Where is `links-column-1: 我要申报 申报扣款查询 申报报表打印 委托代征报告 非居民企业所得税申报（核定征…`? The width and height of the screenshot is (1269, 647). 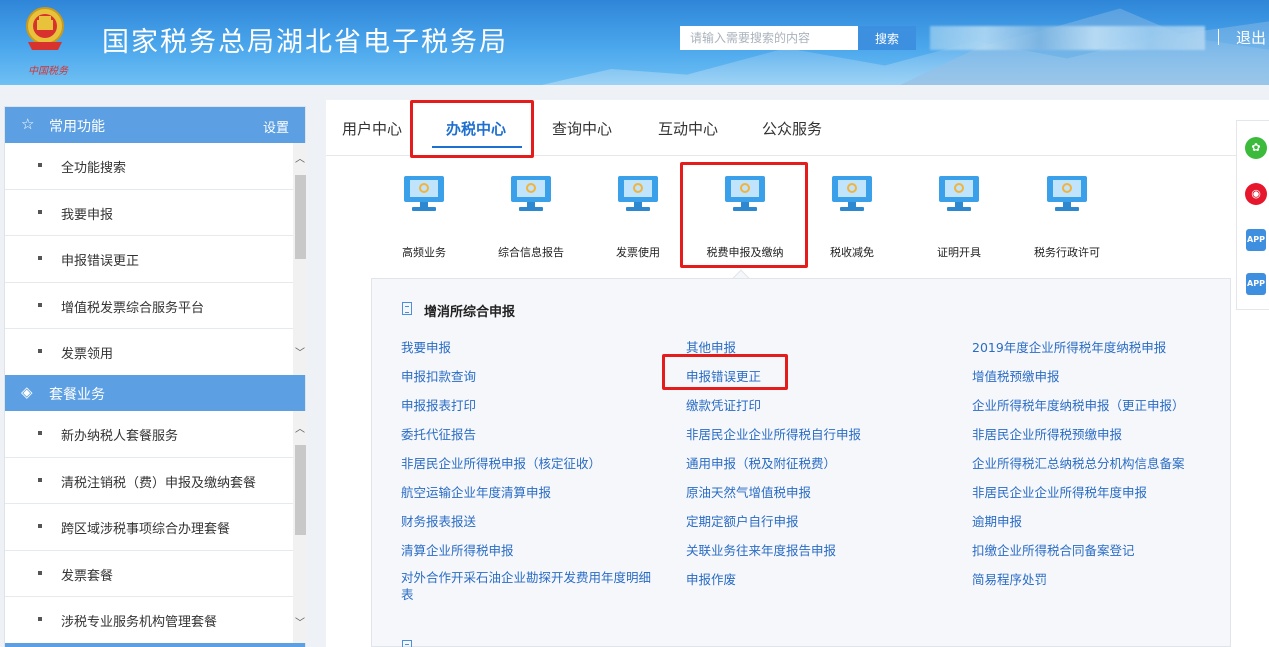
links-column-1: 我要申报 申报扣款查询 申报报表打印 委托代征报告 非居民企业所得税申报（核定征… is located at coordinates (526, 470).